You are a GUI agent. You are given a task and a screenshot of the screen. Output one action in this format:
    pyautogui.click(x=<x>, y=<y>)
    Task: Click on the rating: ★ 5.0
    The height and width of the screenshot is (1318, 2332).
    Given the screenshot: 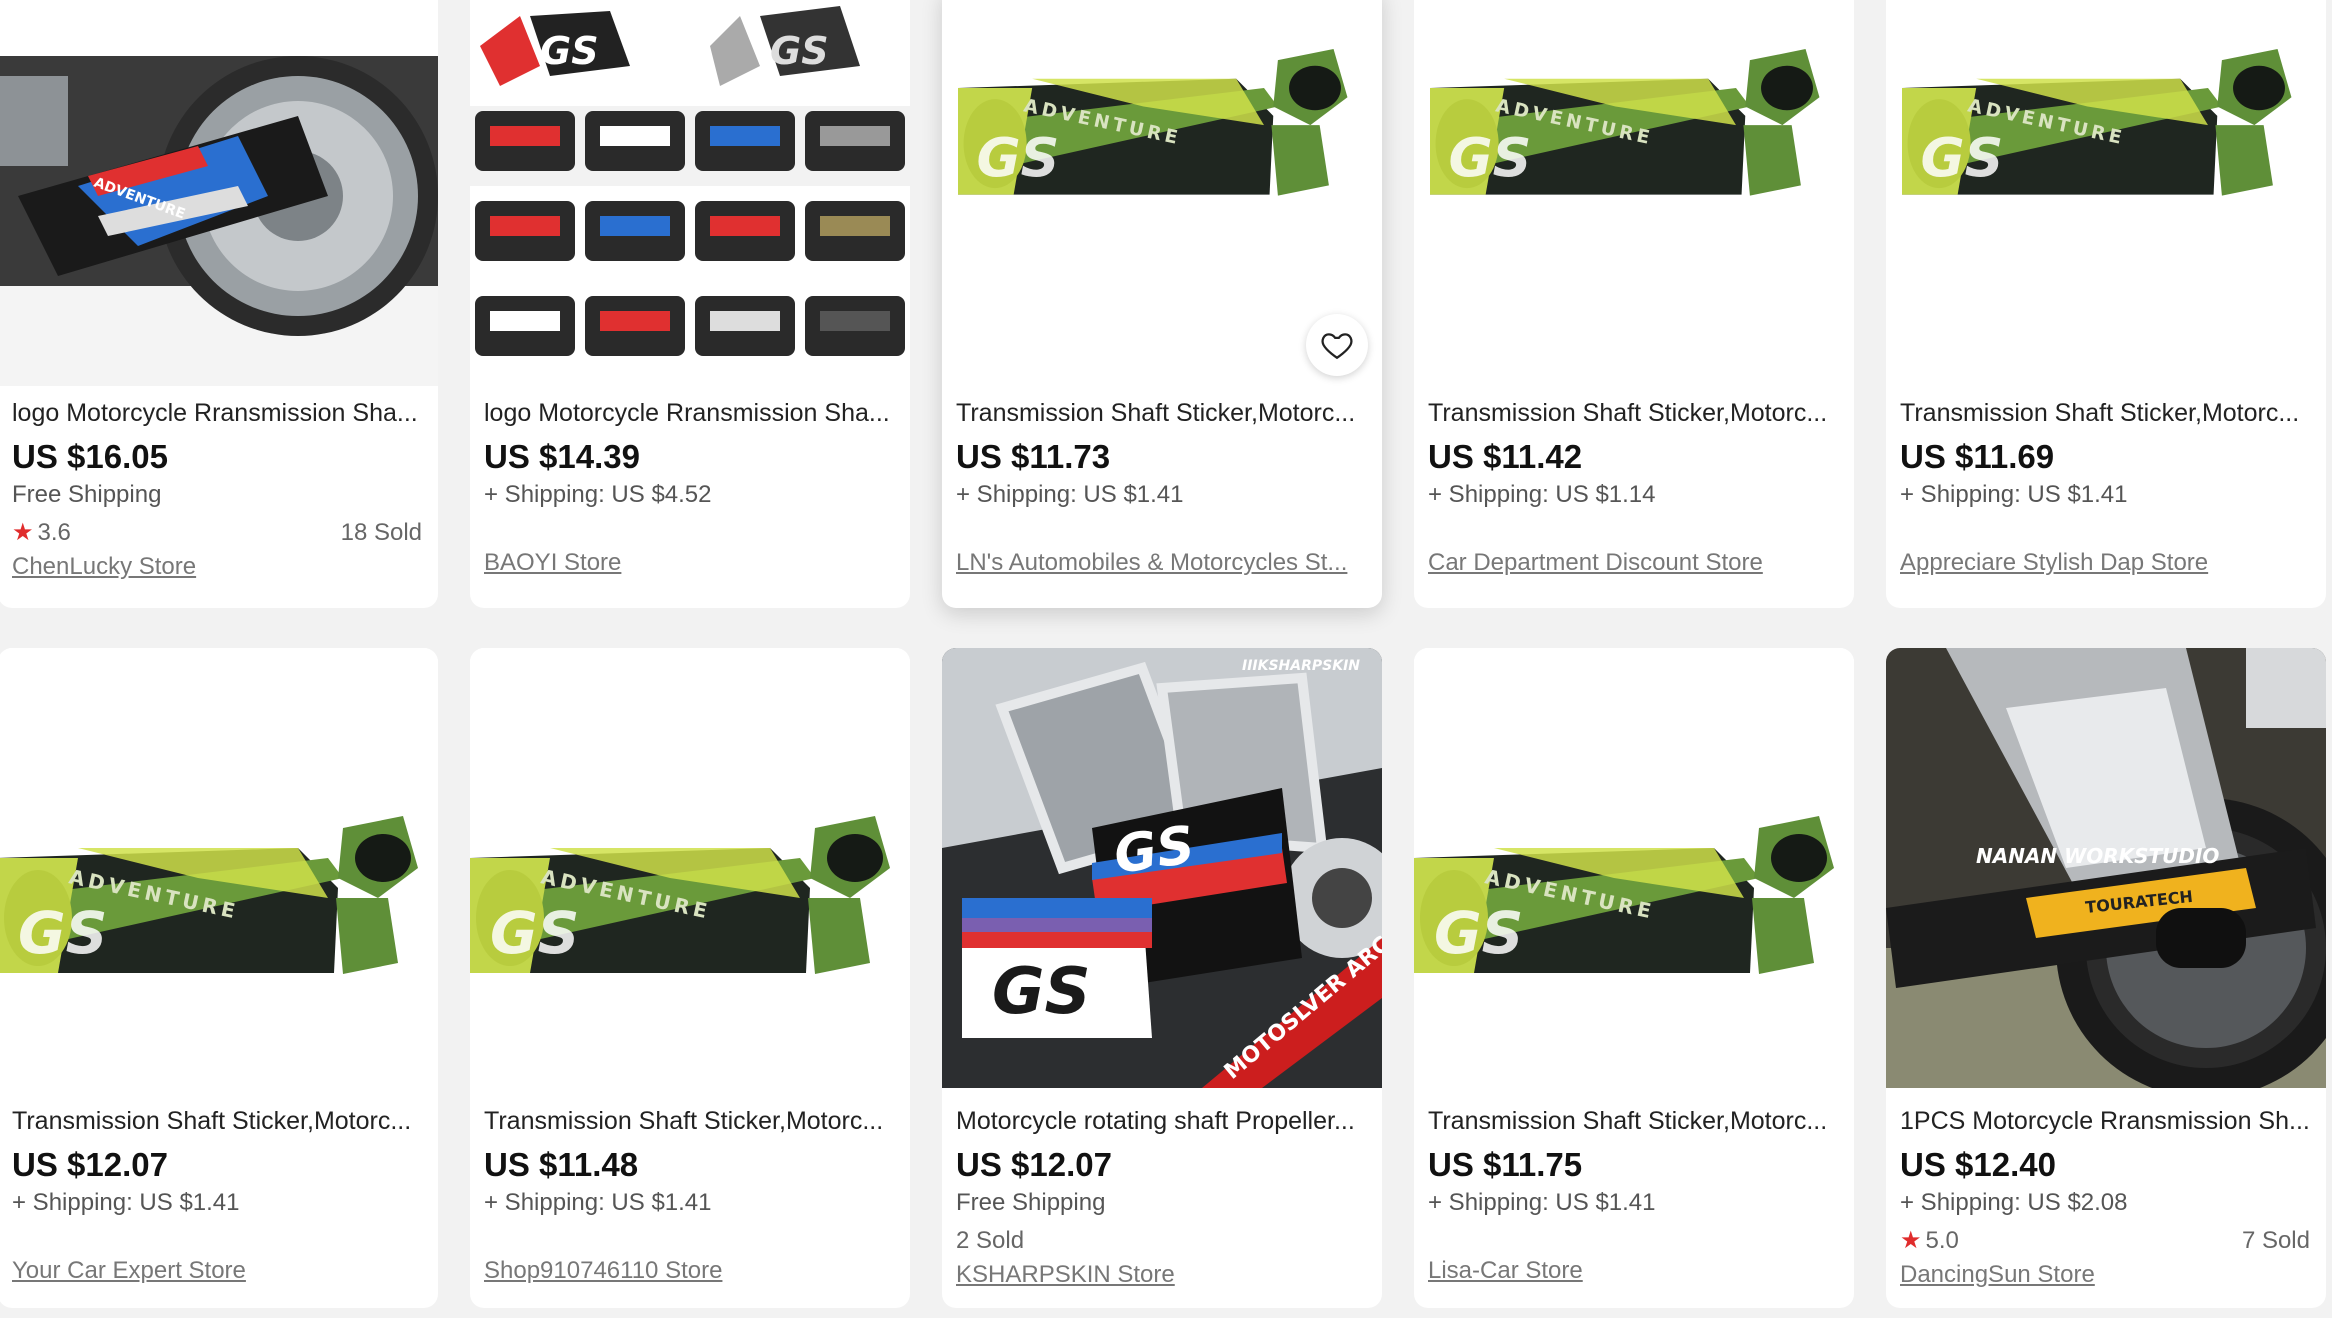 What is the action you would take?
    pyautogui.click(x=1929, y=1241)
    